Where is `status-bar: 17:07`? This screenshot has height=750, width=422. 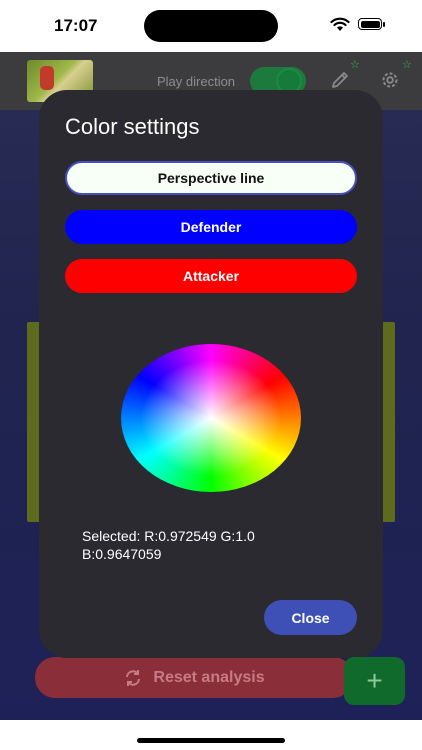 status-bar: 17:07 is located at coordinates (211, 26).